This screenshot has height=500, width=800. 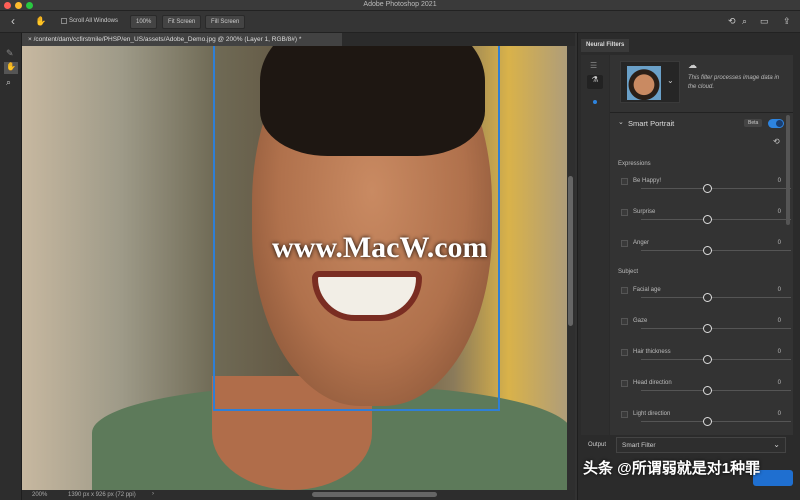 What do you see at coordinates (605, 45) in the screenshot?
I see `panel-tab-neural-filters: Neural Filters` at bounding box center [605, 45].